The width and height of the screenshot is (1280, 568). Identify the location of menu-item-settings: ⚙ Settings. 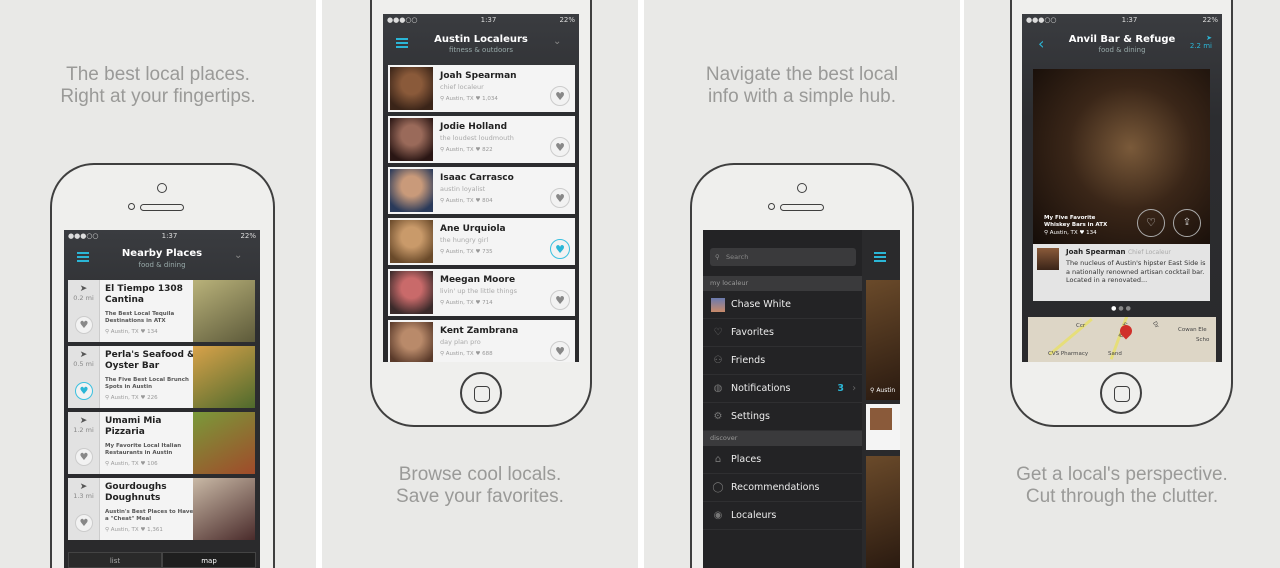
(782, 417).